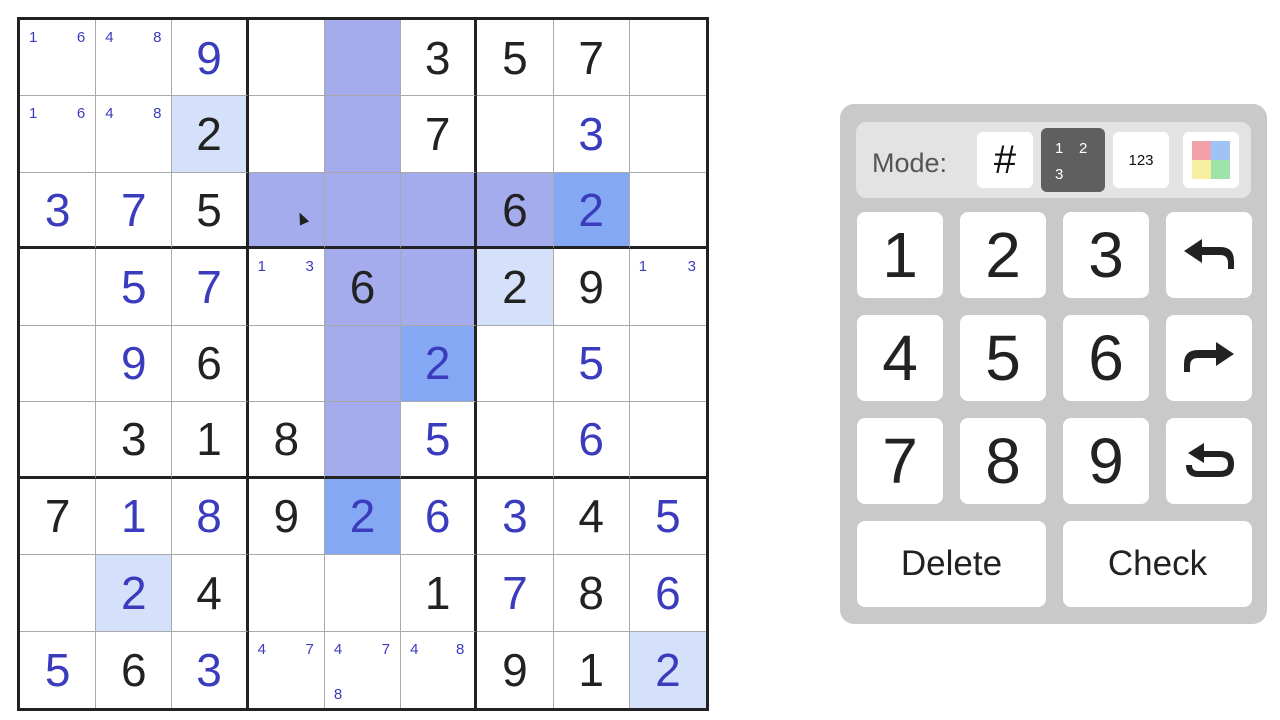  I want to click on redo-button, so click(1209, 358).